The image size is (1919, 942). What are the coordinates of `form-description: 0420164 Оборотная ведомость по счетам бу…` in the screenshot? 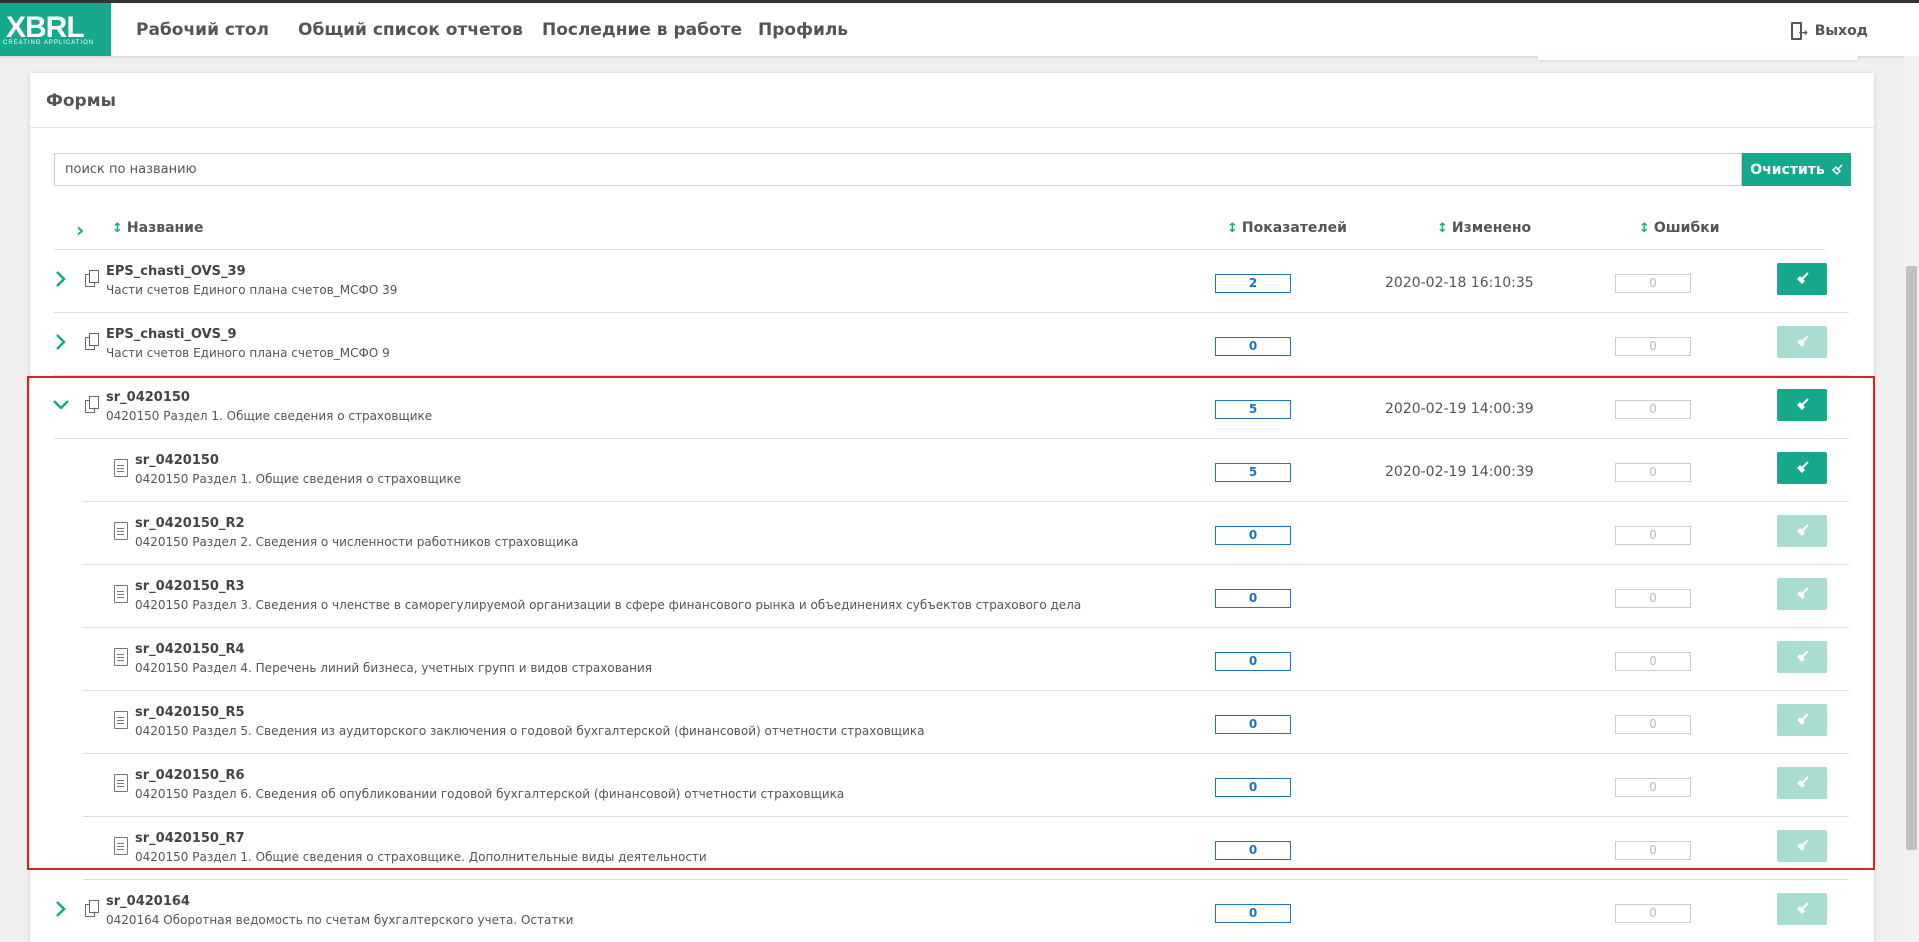 It's located at (340, 920).